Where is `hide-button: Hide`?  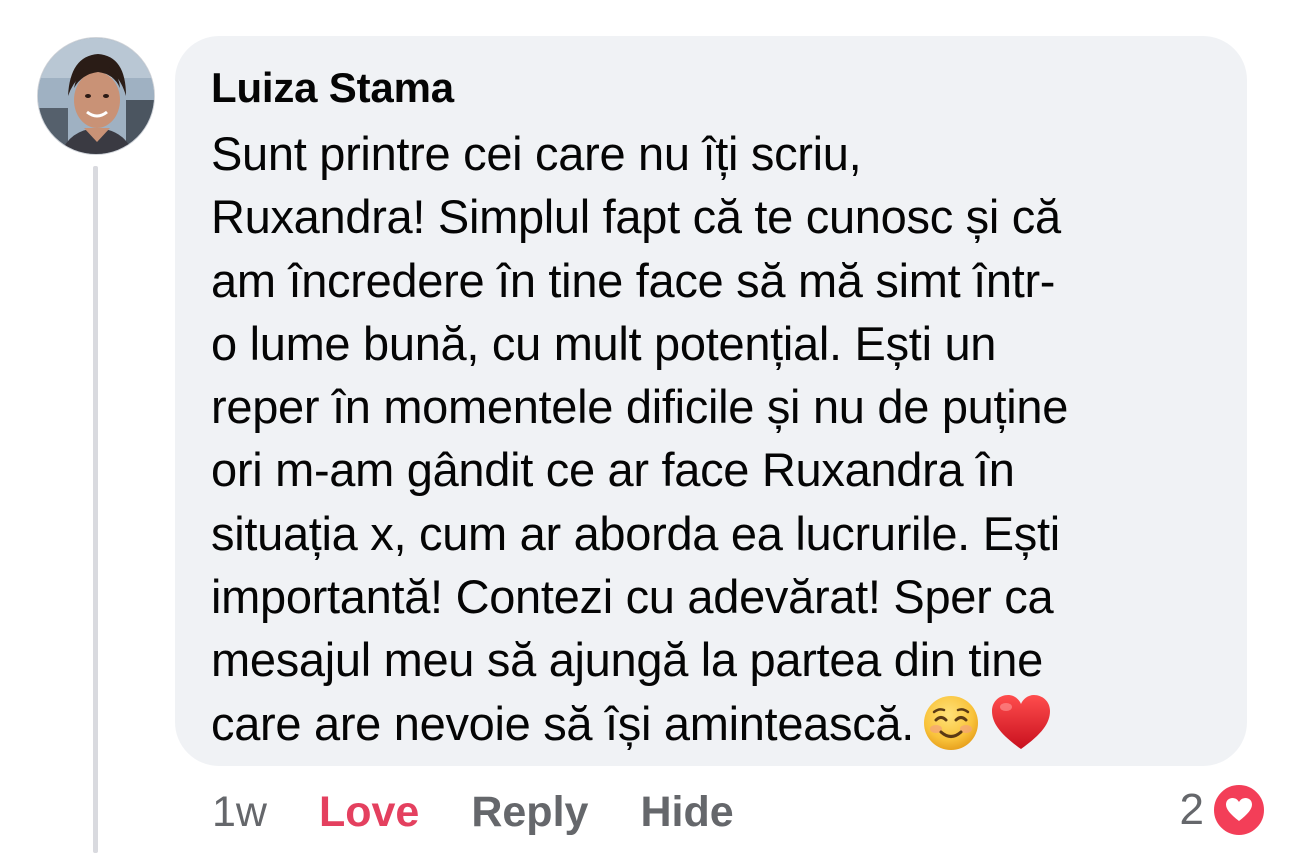
hide-button: Hide is located at coordinates (686, 812).